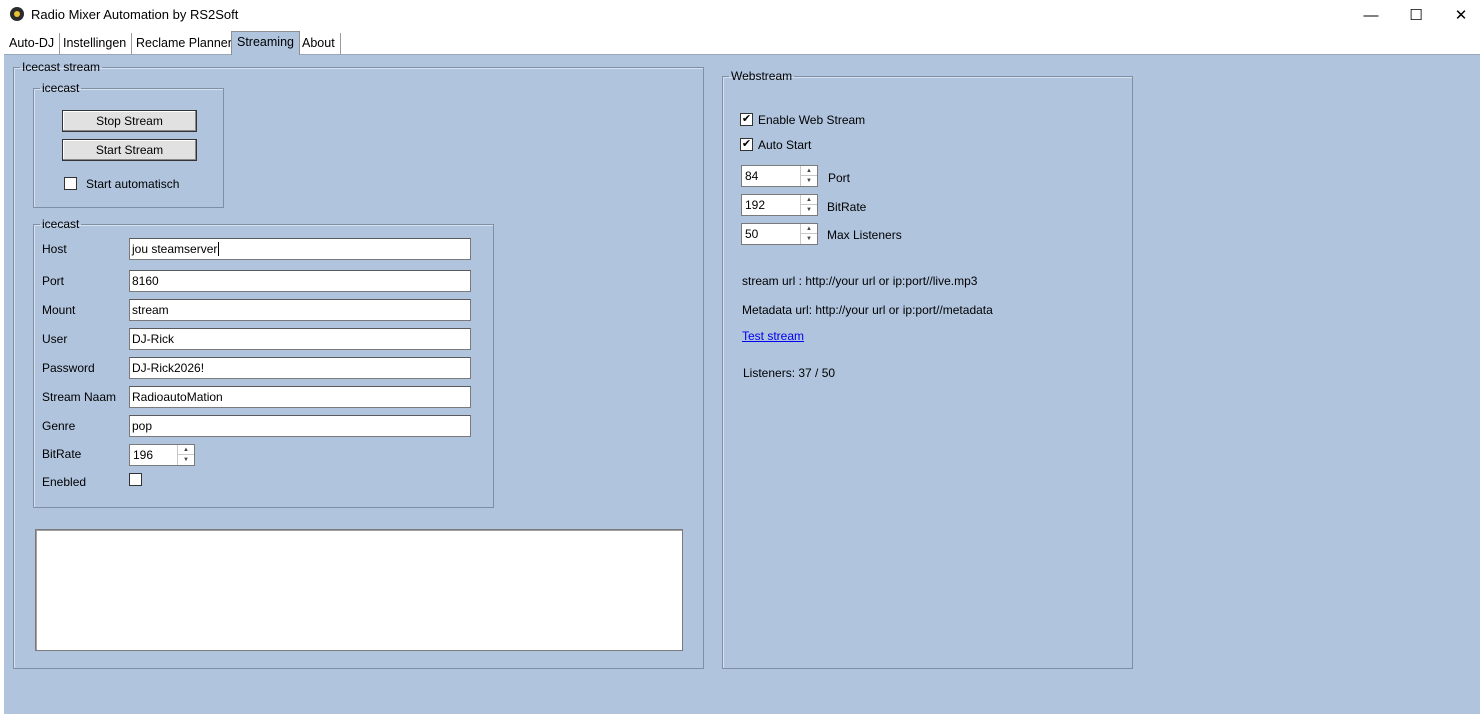  I want to click on close-button: ✕, so click(1461, 15).